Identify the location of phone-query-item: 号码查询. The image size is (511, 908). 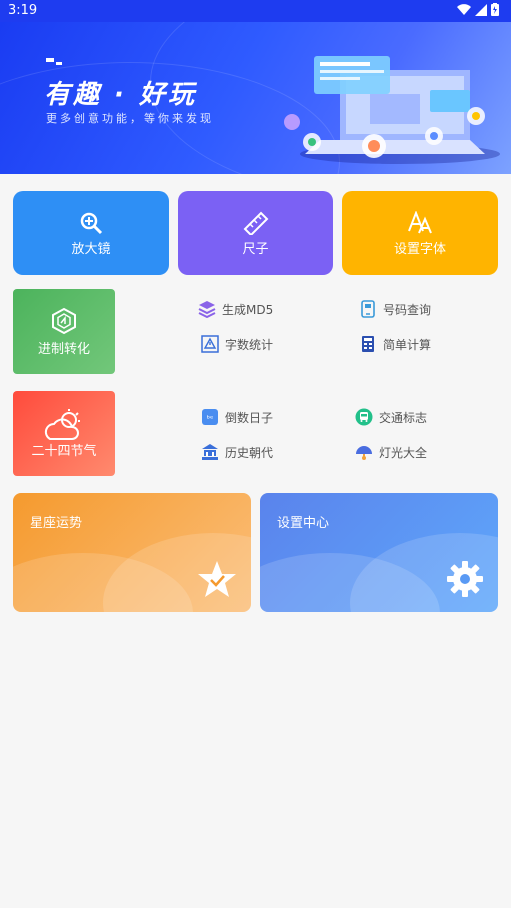
(395, 309).